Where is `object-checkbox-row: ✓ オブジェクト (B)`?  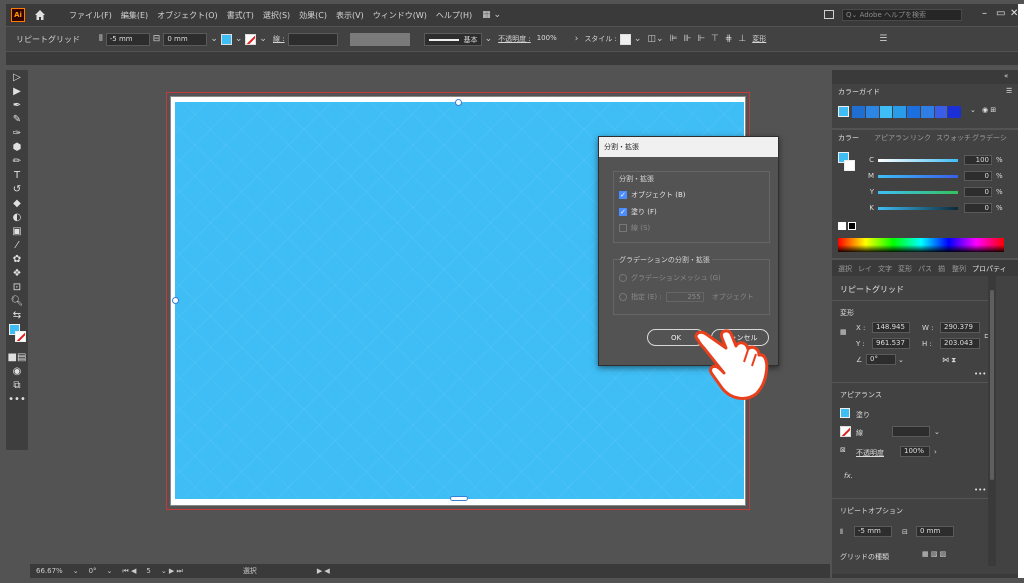
object-checkbox-row: ✓ オブジェクト (B) is located at coordinates (652, 195).